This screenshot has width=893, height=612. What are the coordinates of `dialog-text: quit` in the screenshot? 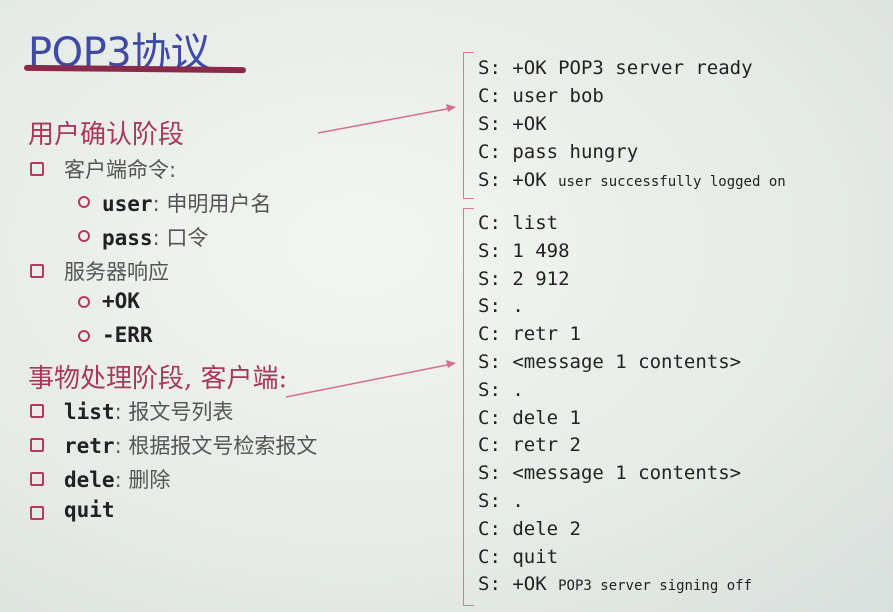 It's located at (535, 556).